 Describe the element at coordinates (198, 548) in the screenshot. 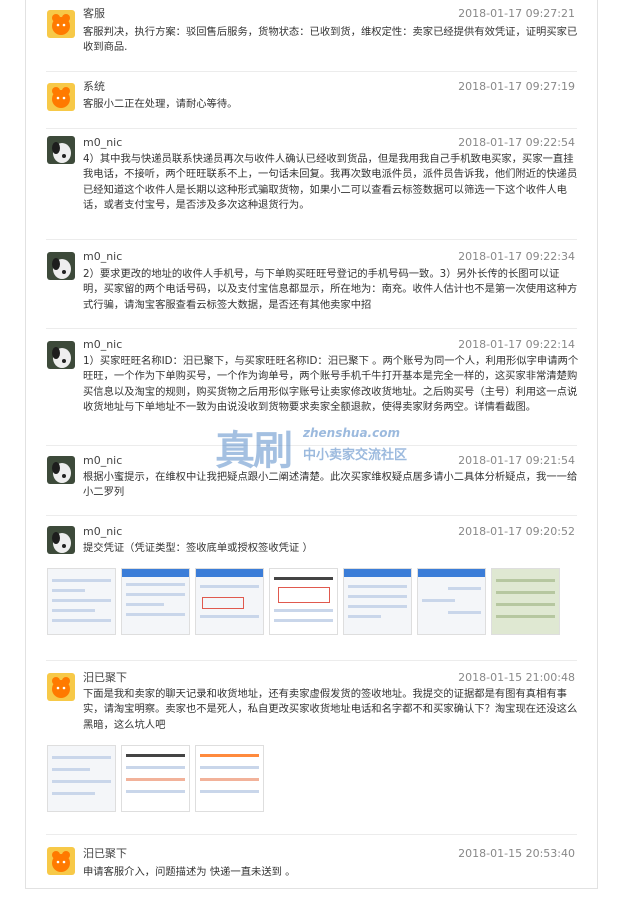

I see `message-text: 提交凭证（凭证类型：签收底单或授权签收凭证 ）` at that location.